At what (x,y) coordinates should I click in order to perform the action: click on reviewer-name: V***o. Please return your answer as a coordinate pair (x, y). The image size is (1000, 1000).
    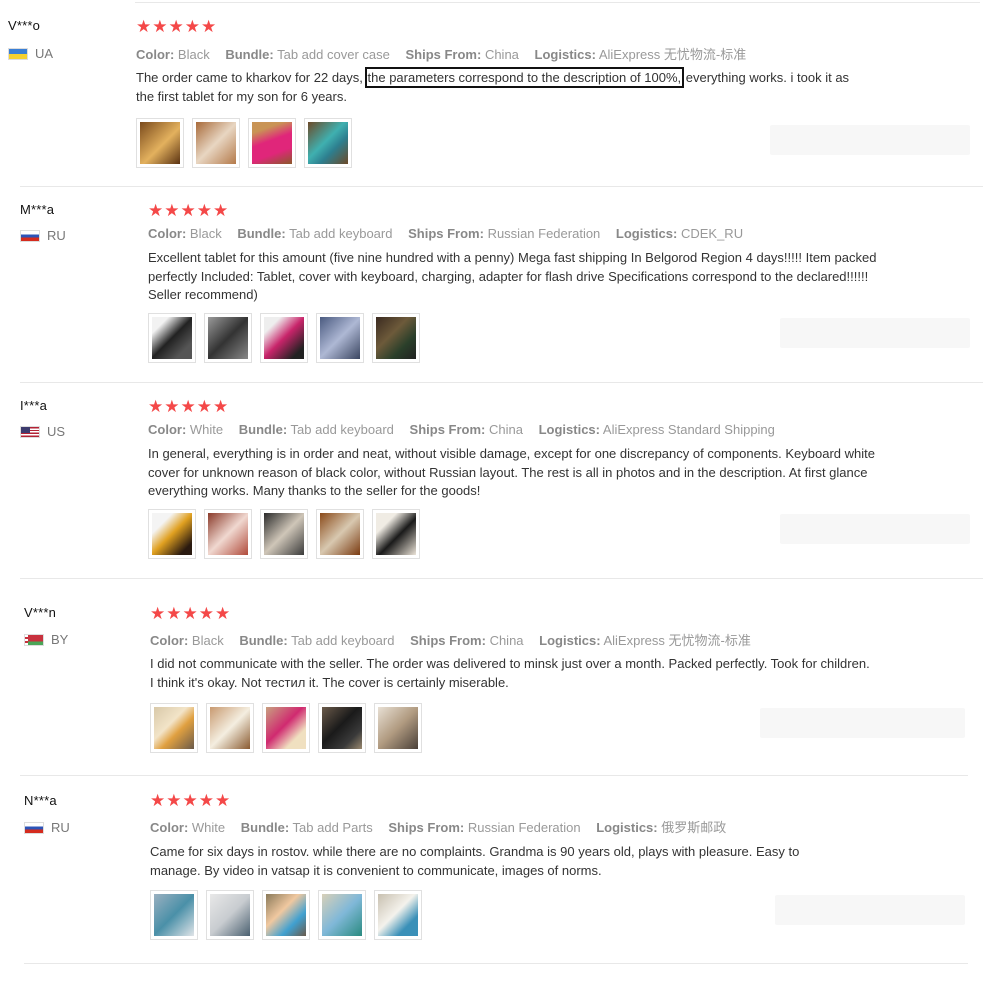
    Looking at the image, I should click on (24, 25).